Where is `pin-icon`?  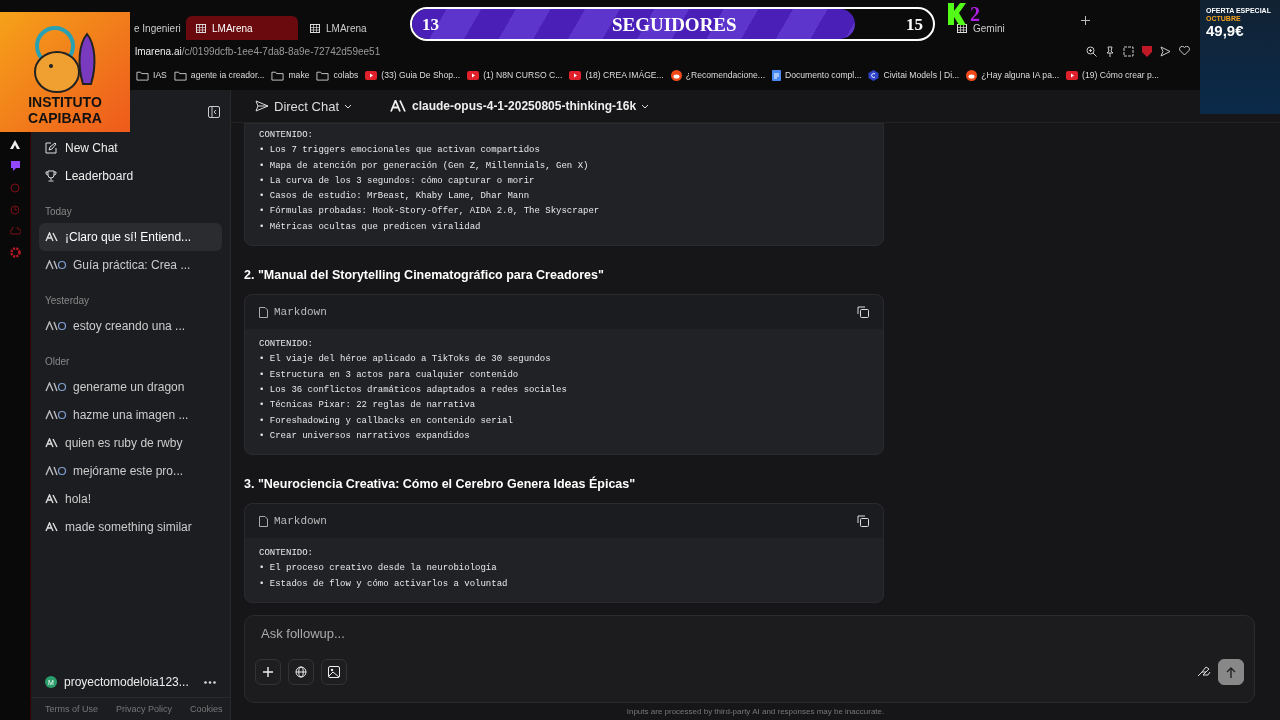
pin-icon is located at coordinates (1110, 51).